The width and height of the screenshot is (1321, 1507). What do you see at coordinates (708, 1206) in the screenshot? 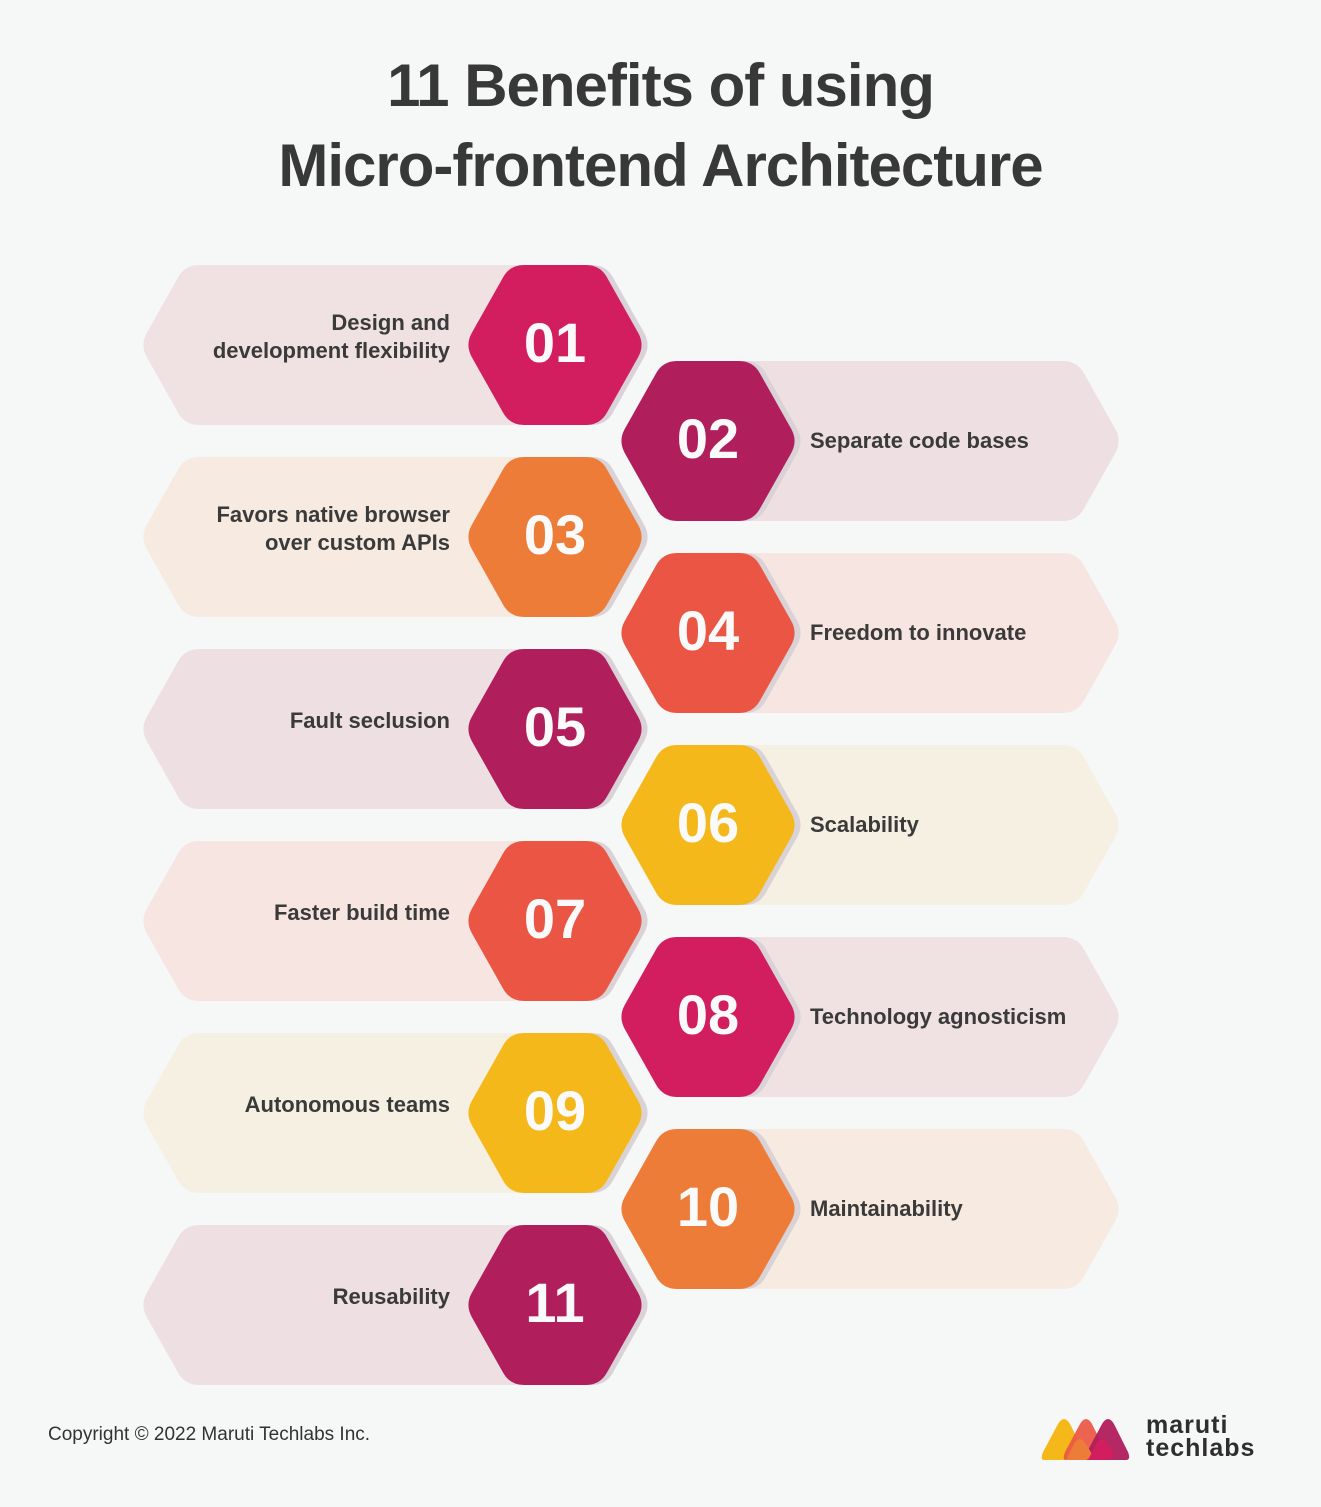
I see `benefit-number-10: 10` at bounding box center [708, 1206].